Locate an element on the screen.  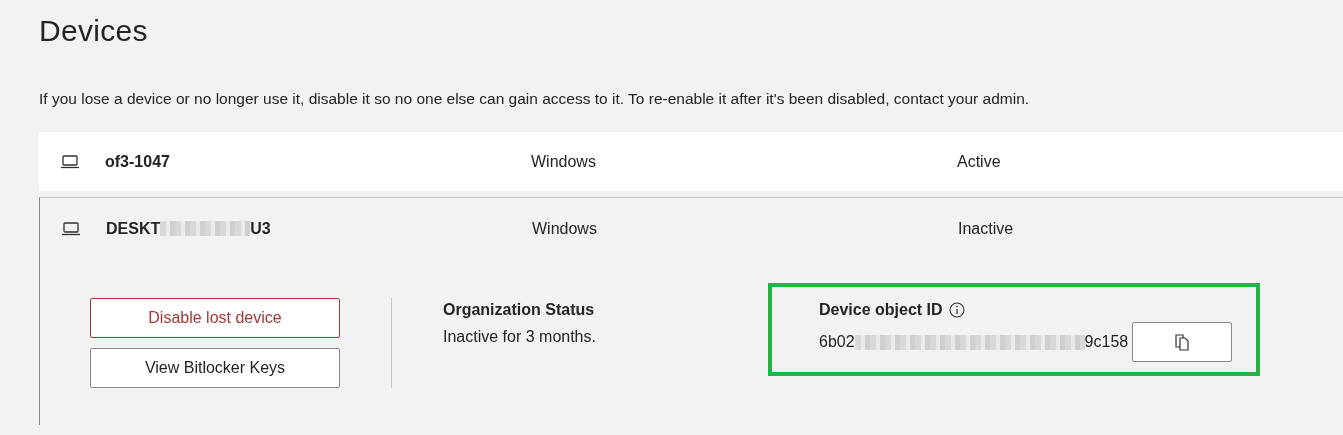
copy-icon is located at coordinates (1182, 342).